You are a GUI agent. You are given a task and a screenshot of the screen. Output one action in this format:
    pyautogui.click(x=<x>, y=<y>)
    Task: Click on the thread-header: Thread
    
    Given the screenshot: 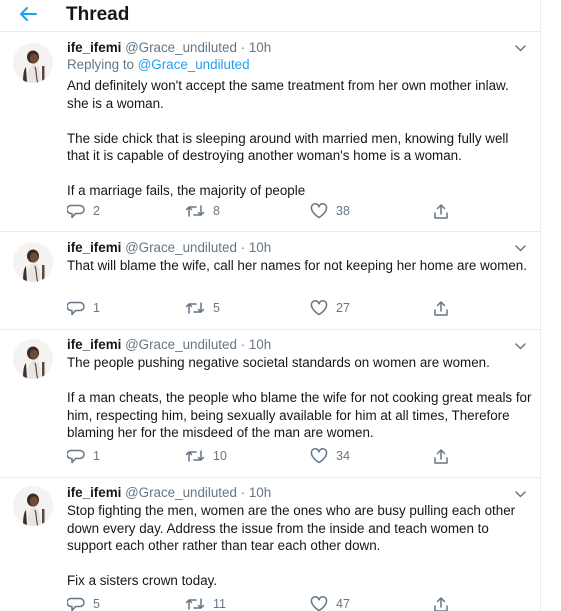 What is the action you would take?
    pyautogui.click(x=270, y=16)
    